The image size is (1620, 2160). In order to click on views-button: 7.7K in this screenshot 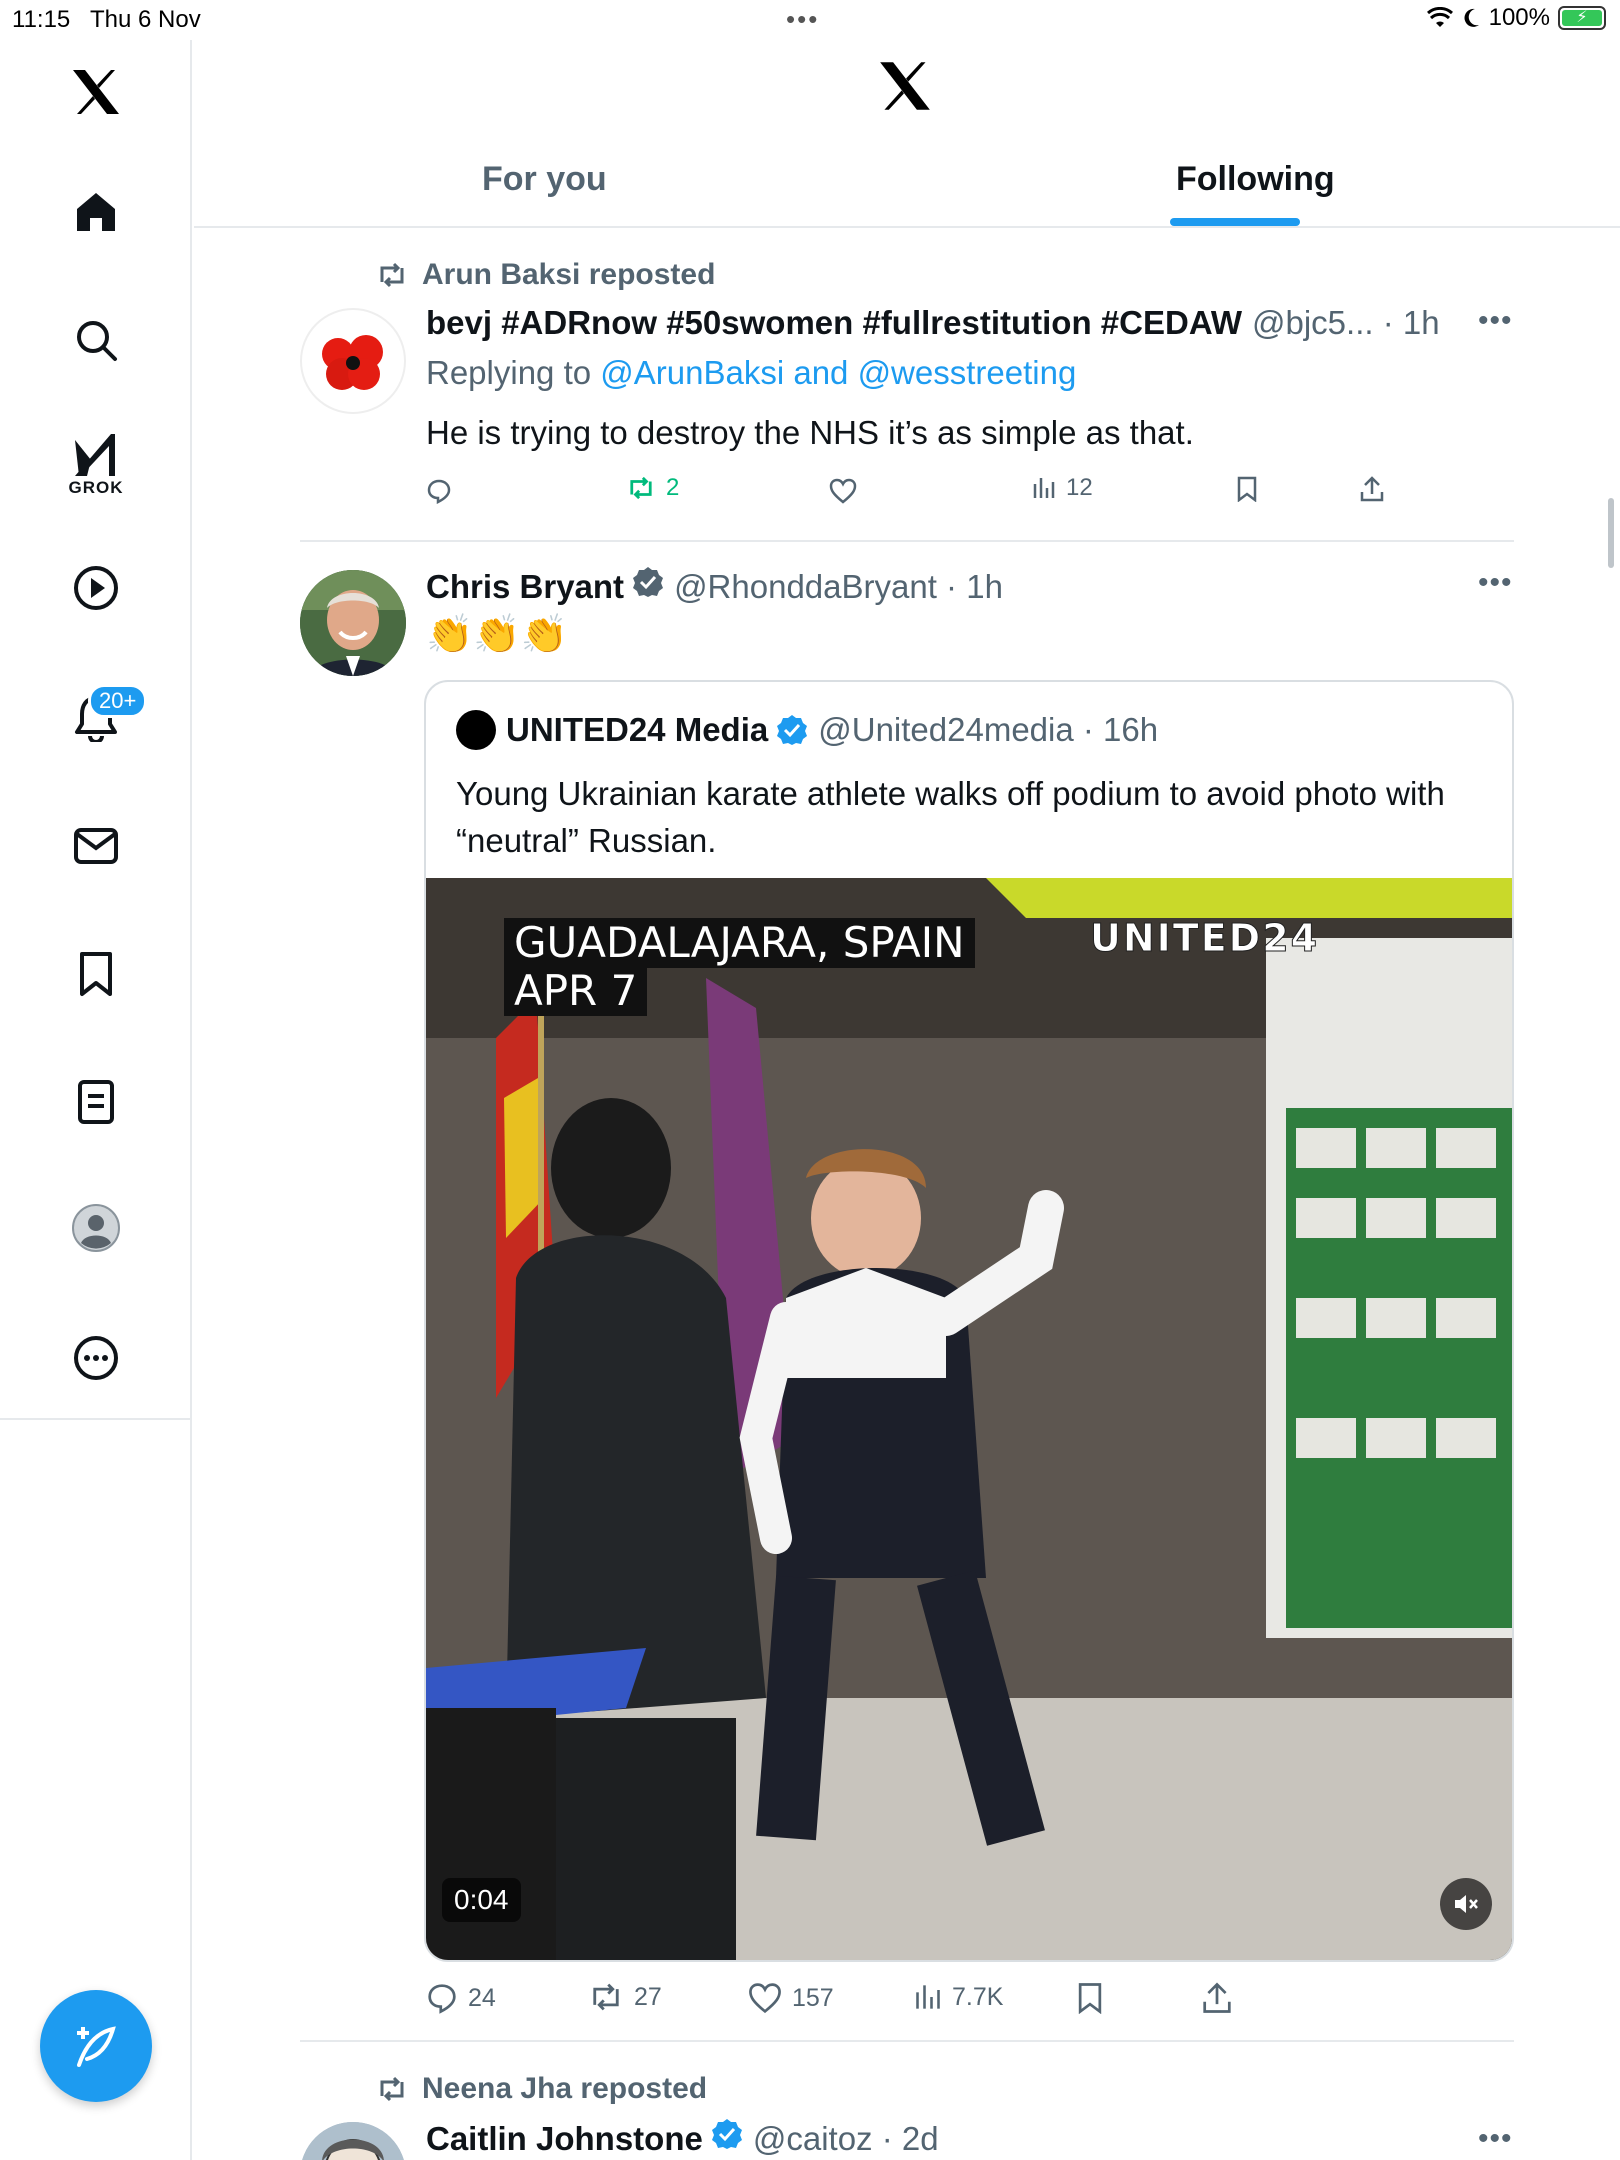, I will do `click(958, 1997)`.